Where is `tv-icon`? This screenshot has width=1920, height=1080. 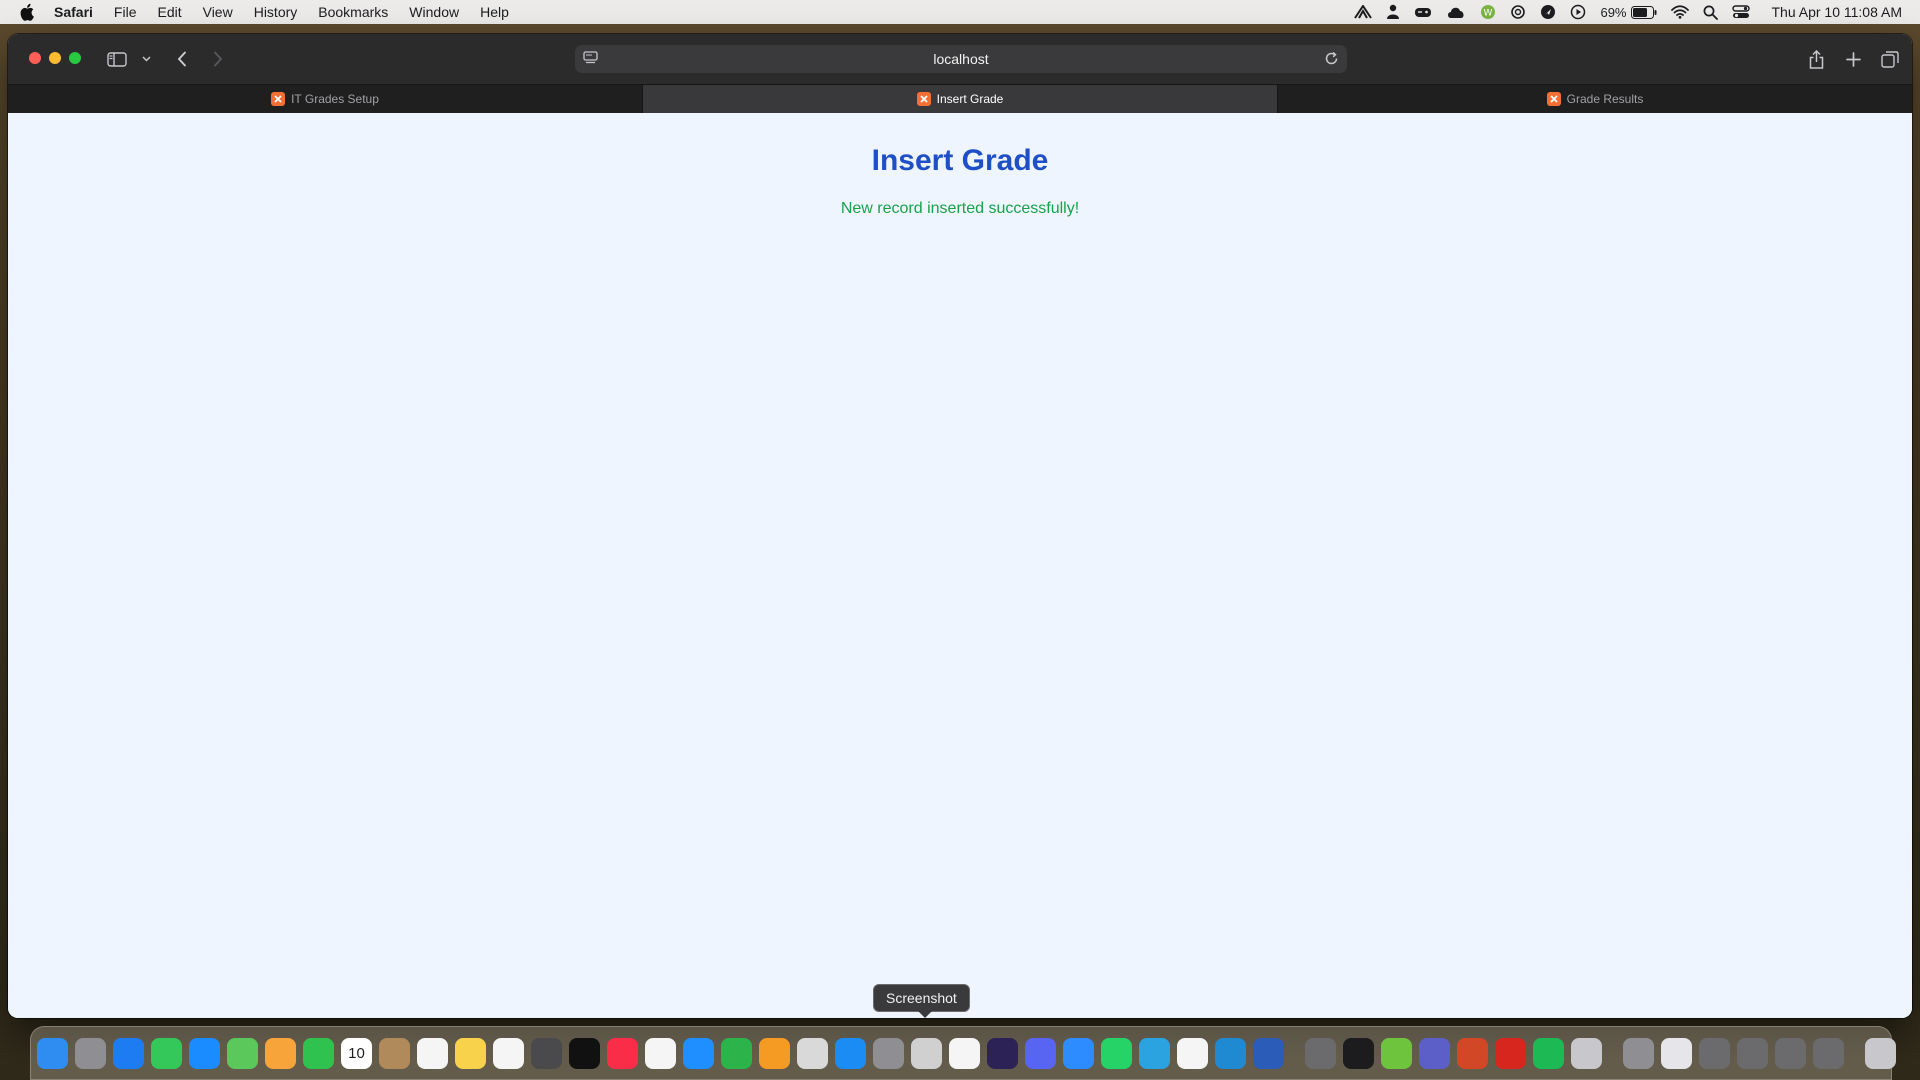 tv-icon is located at coordinates (584, 1053).